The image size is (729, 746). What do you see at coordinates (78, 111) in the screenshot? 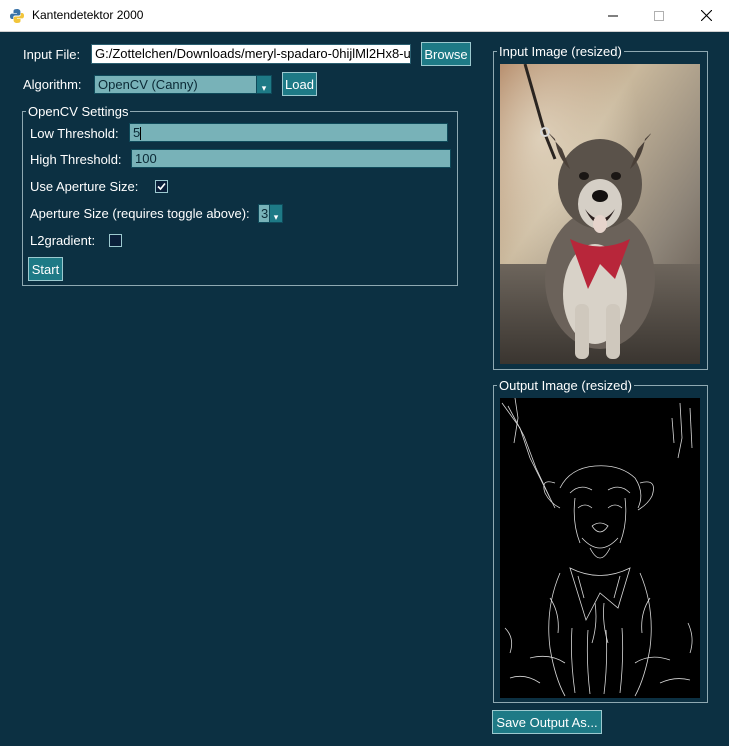
I see `opencv-settings-title: OpenCV Settings` at bounding box center [78, 111].